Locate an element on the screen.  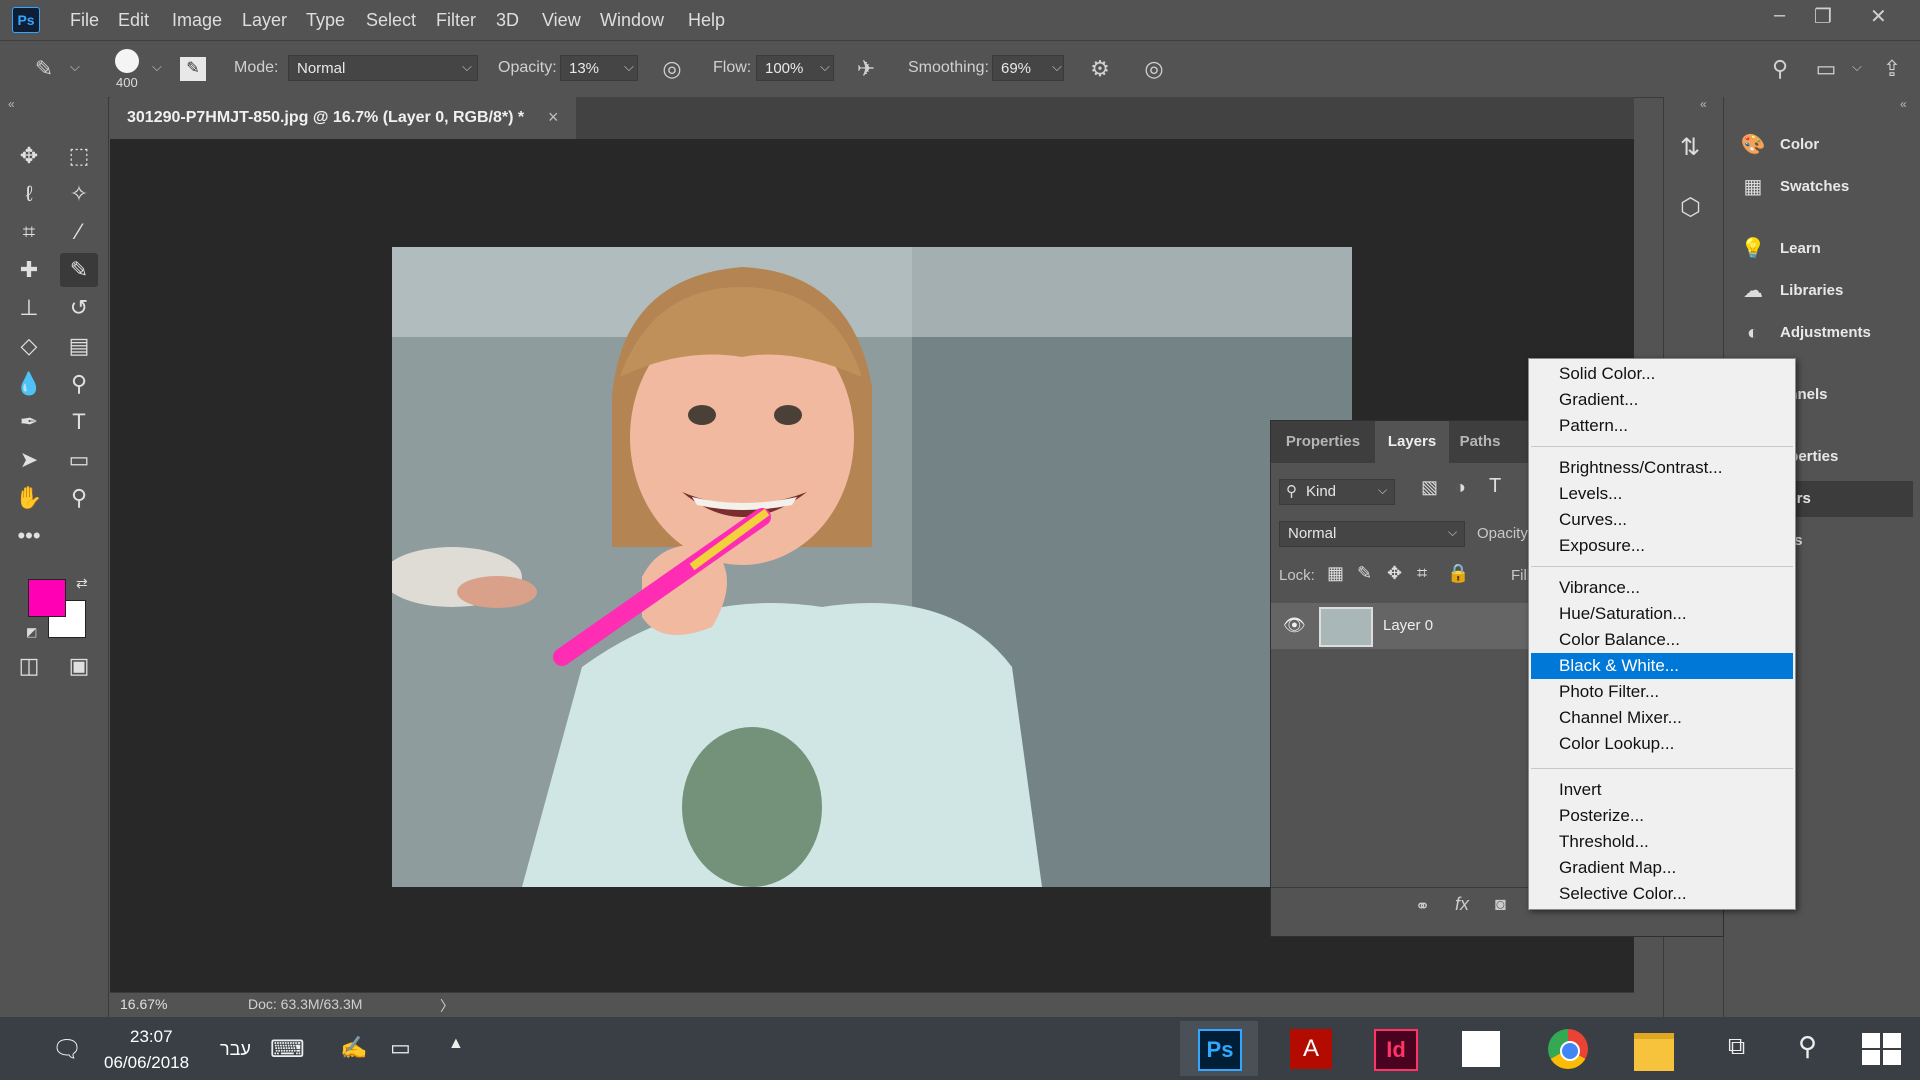
task-view-icon: ⧉ is located at coordinates (1736, 1047).